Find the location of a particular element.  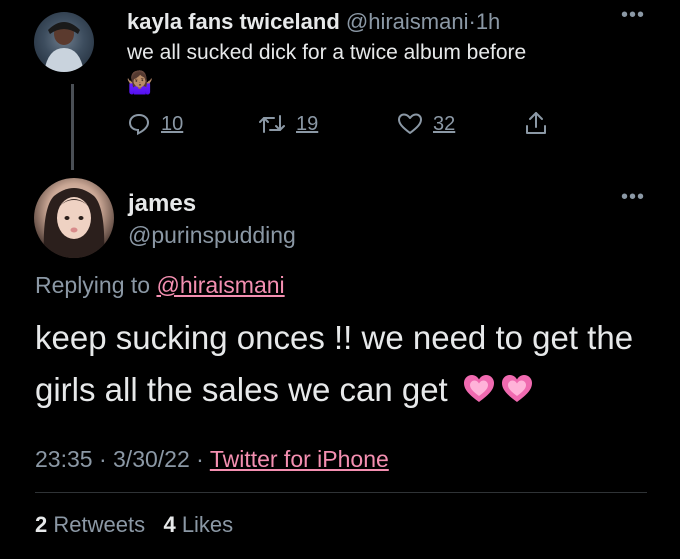

tweet2-source-link: Twitter for iPhone is located at coordinates (299, 459).